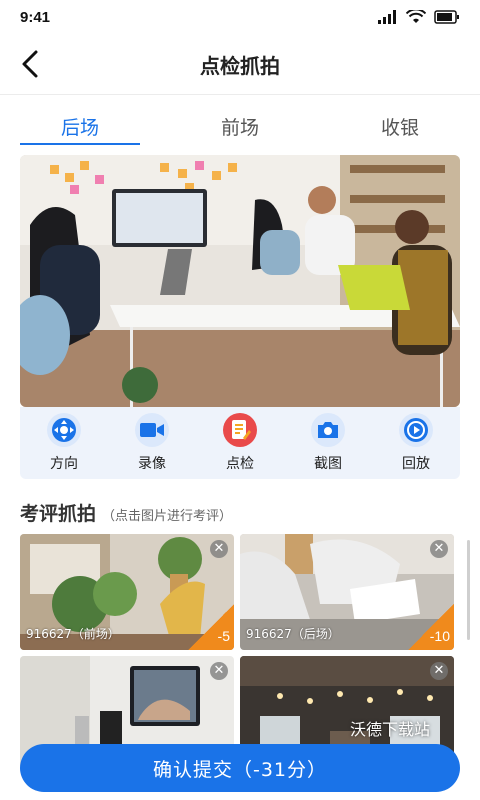  I want to click on ctrl-label: 点检, so click(240, 464).